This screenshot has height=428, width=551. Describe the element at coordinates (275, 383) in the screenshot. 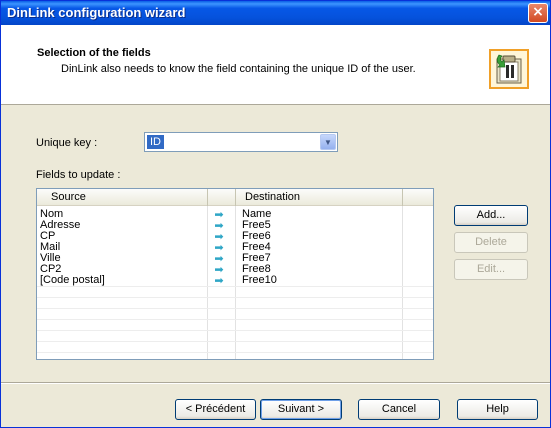

I see `footer-separator` at that location.